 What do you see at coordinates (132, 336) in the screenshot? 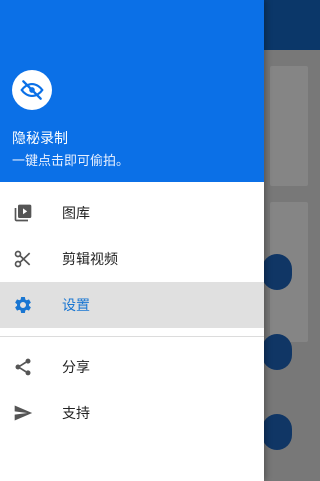
I see `menu-divider` at bounding box center [132, 336].